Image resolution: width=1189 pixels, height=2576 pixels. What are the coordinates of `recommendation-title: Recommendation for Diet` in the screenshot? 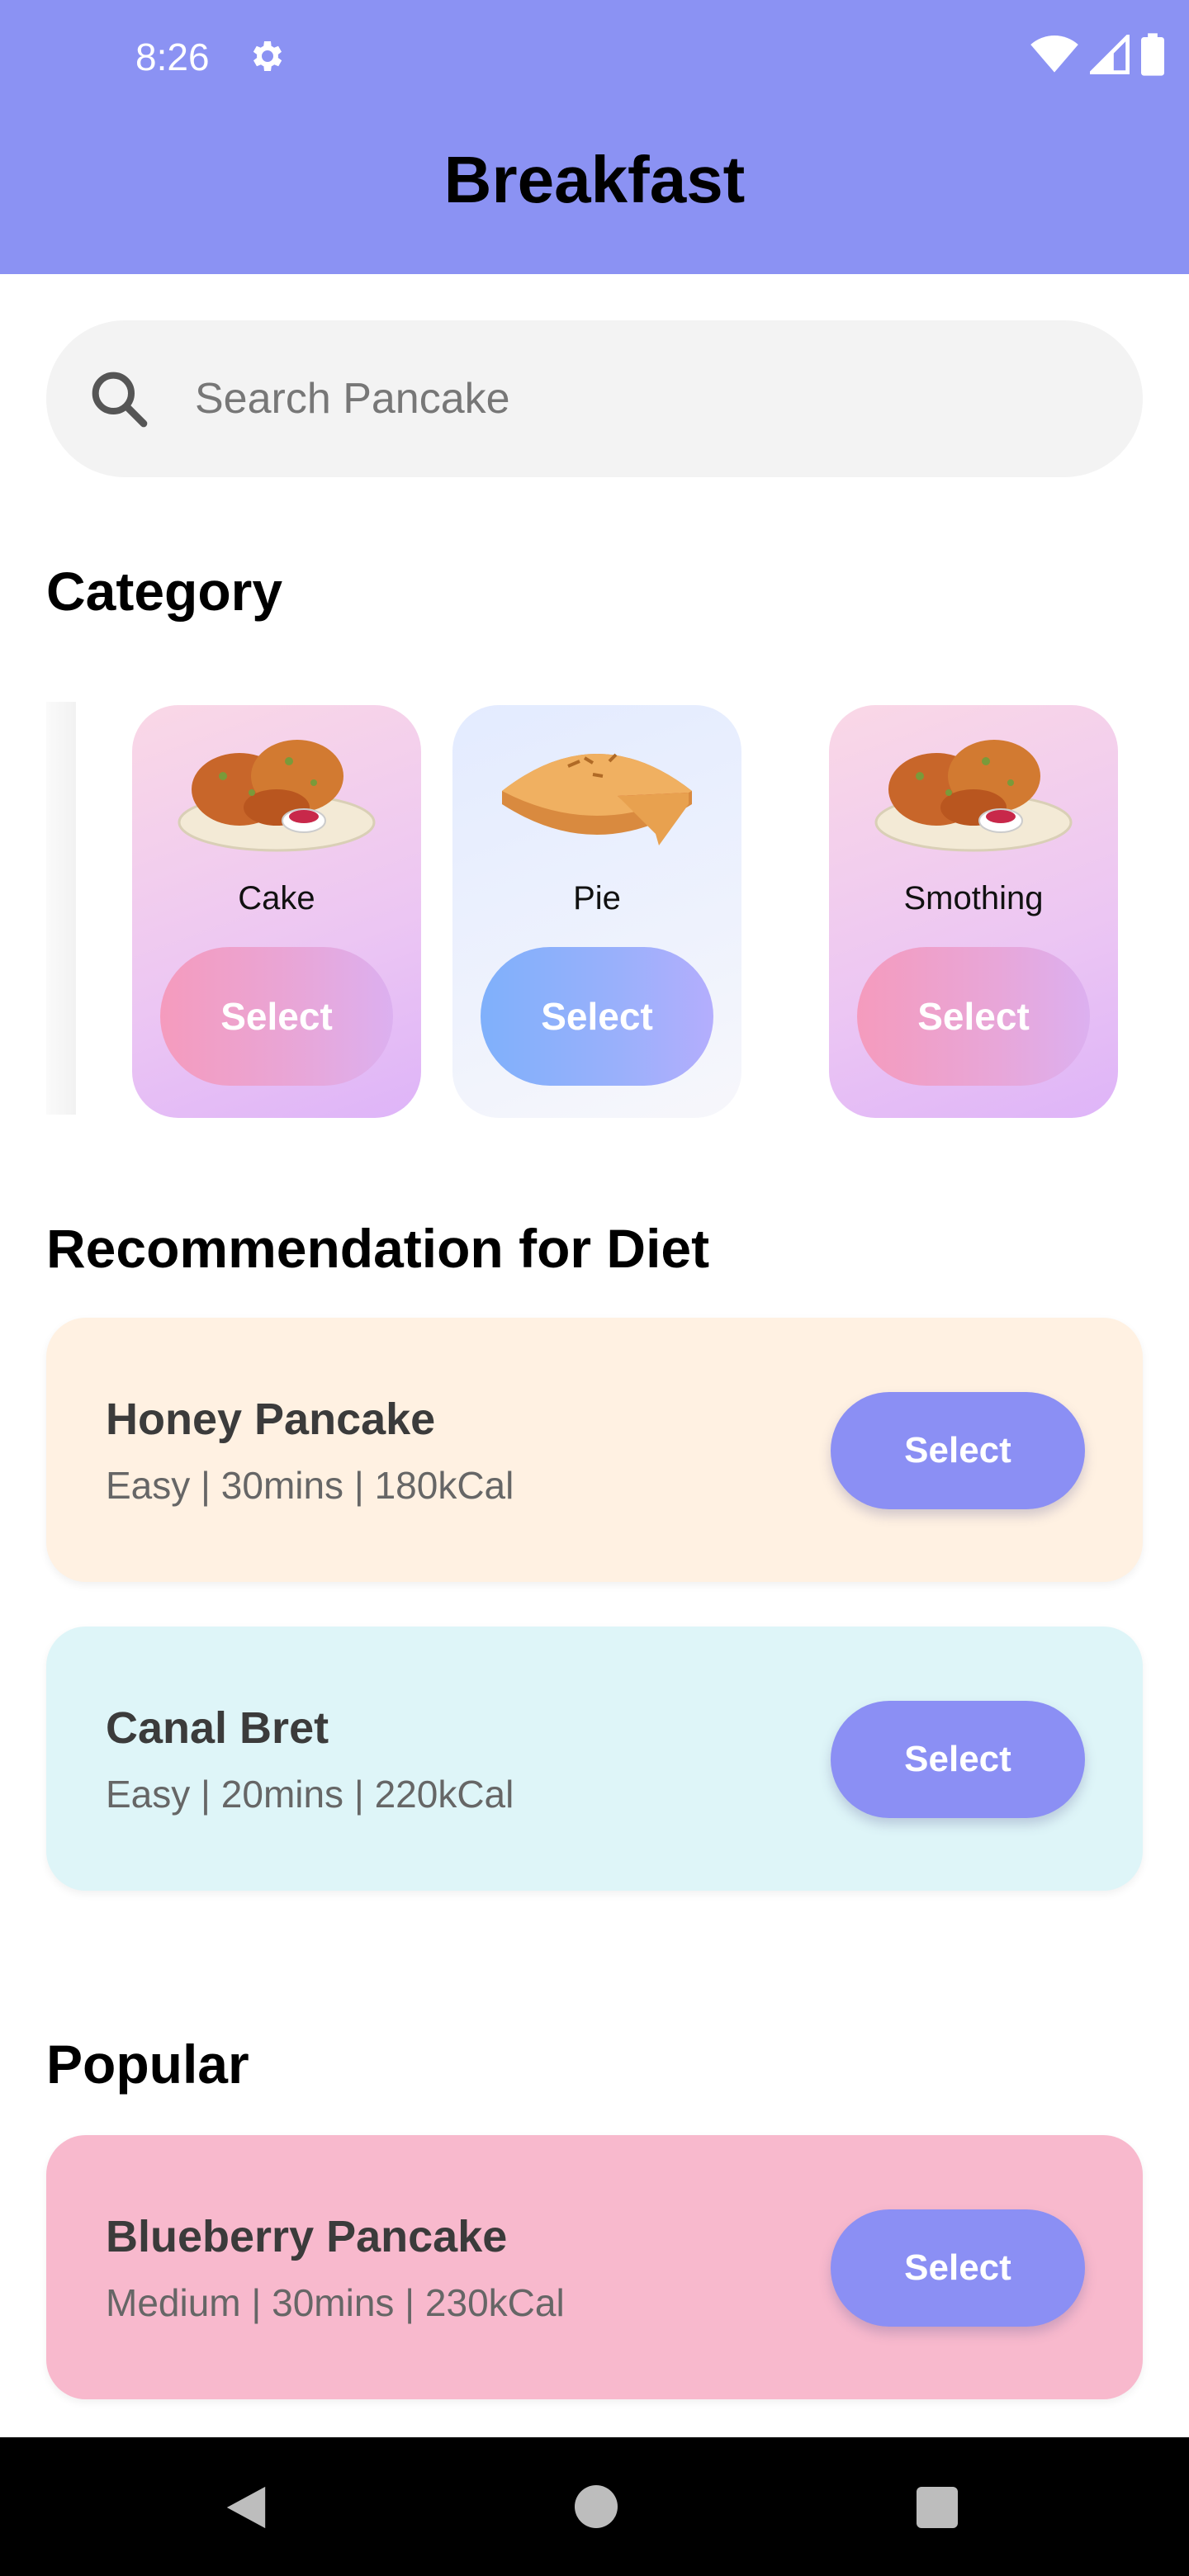 It's located at (378, 1248).